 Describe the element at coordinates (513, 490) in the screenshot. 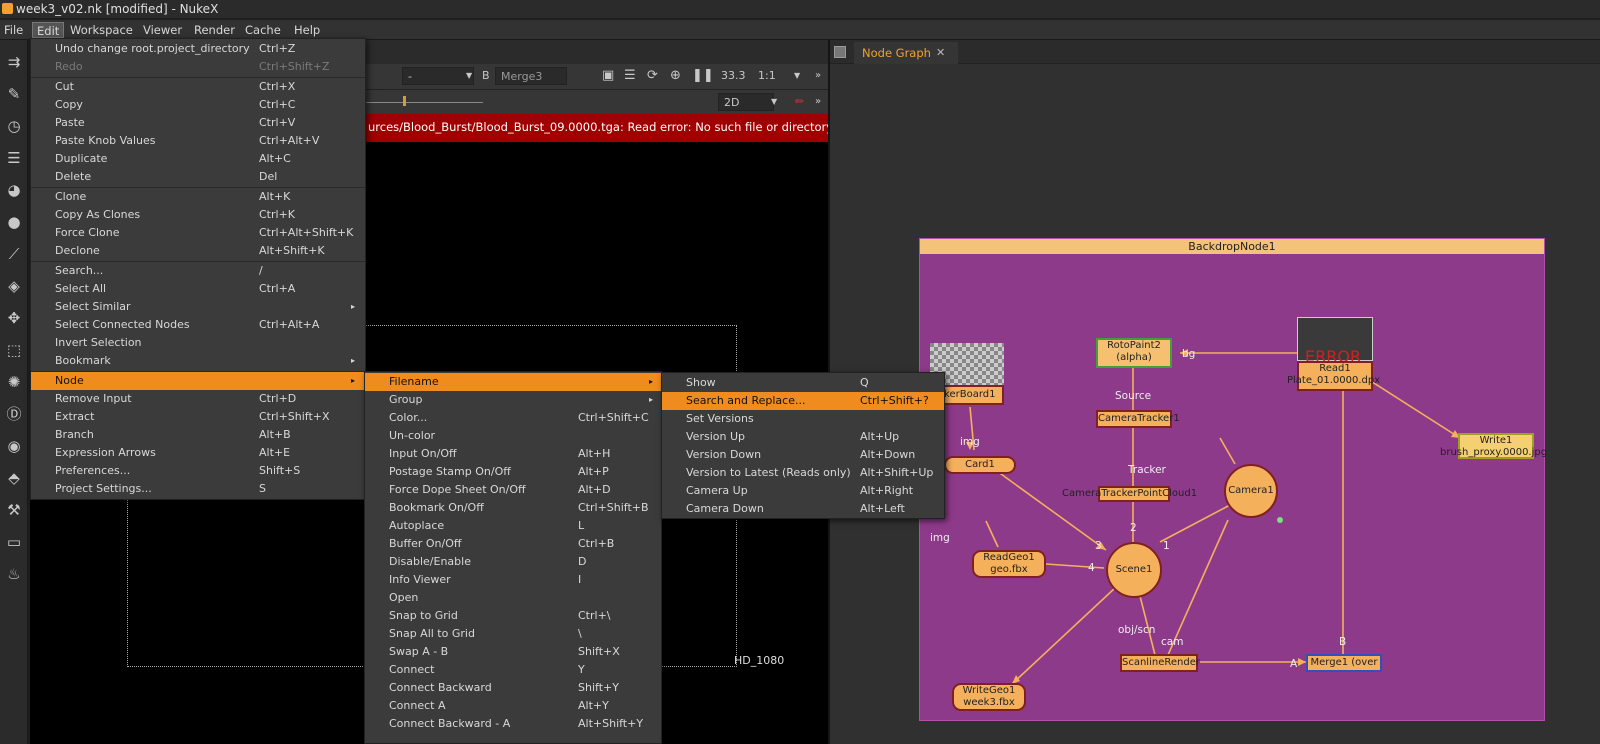

I see `menu-item-force-dope-sheet: Force Dope Sheet On/Off Alt+D` at that location.